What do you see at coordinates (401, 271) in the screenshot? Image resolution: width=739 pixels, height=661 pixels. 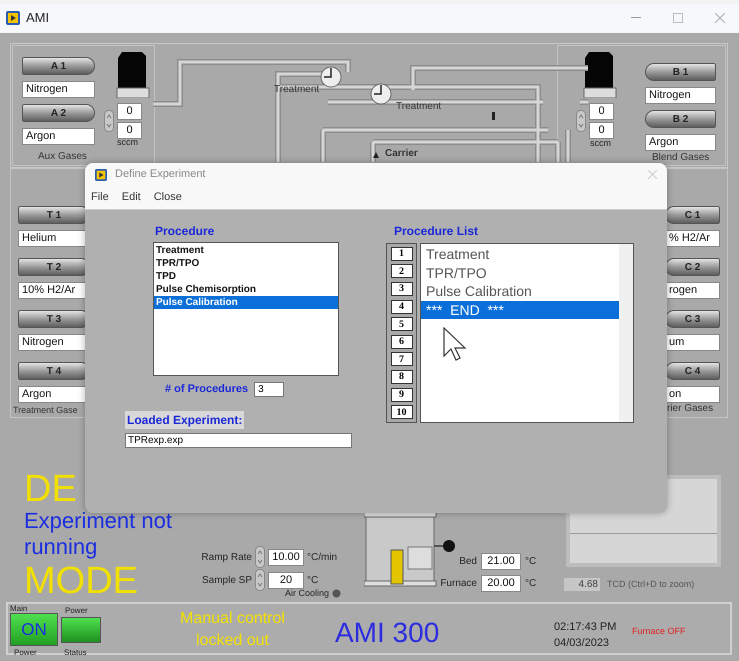 I see `step-number: 2` at bounding box center [401, 271].